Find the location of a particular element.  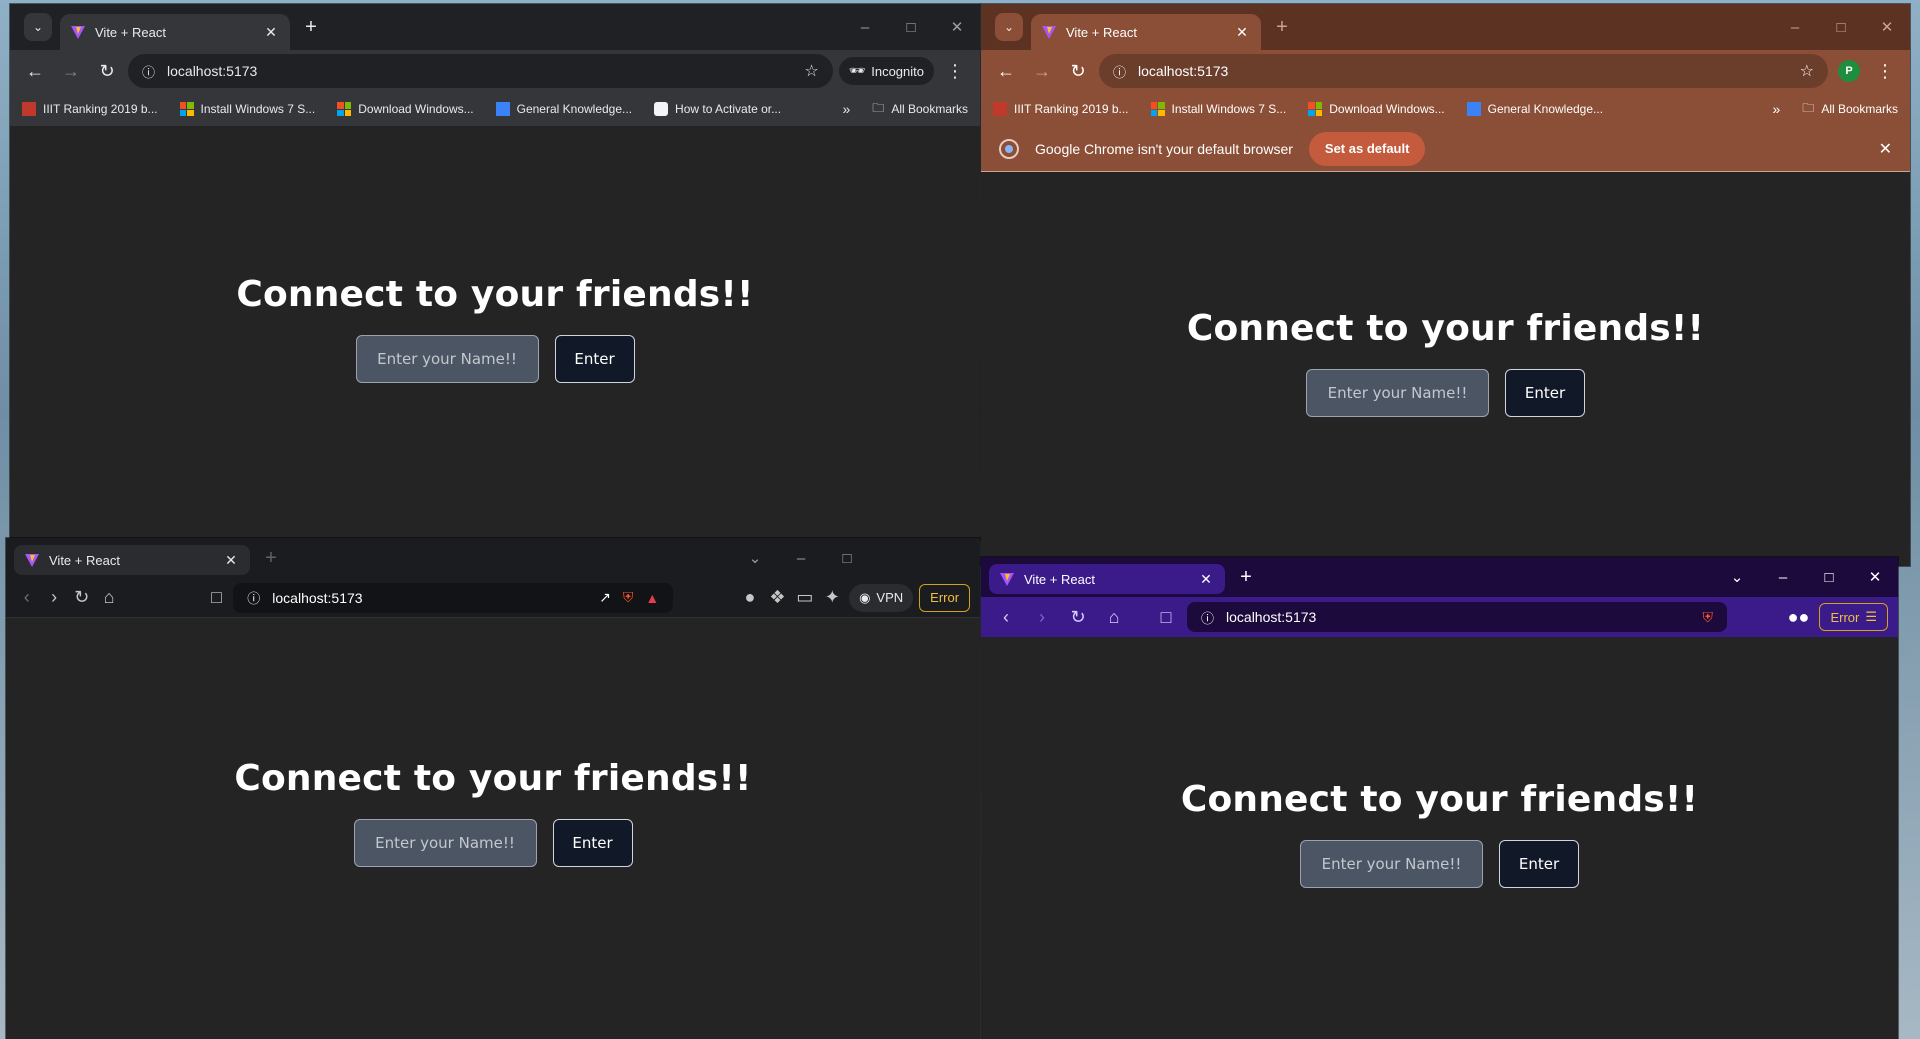

incognito-badge: 🕶 Incognito is located at coordinates (886, 71).